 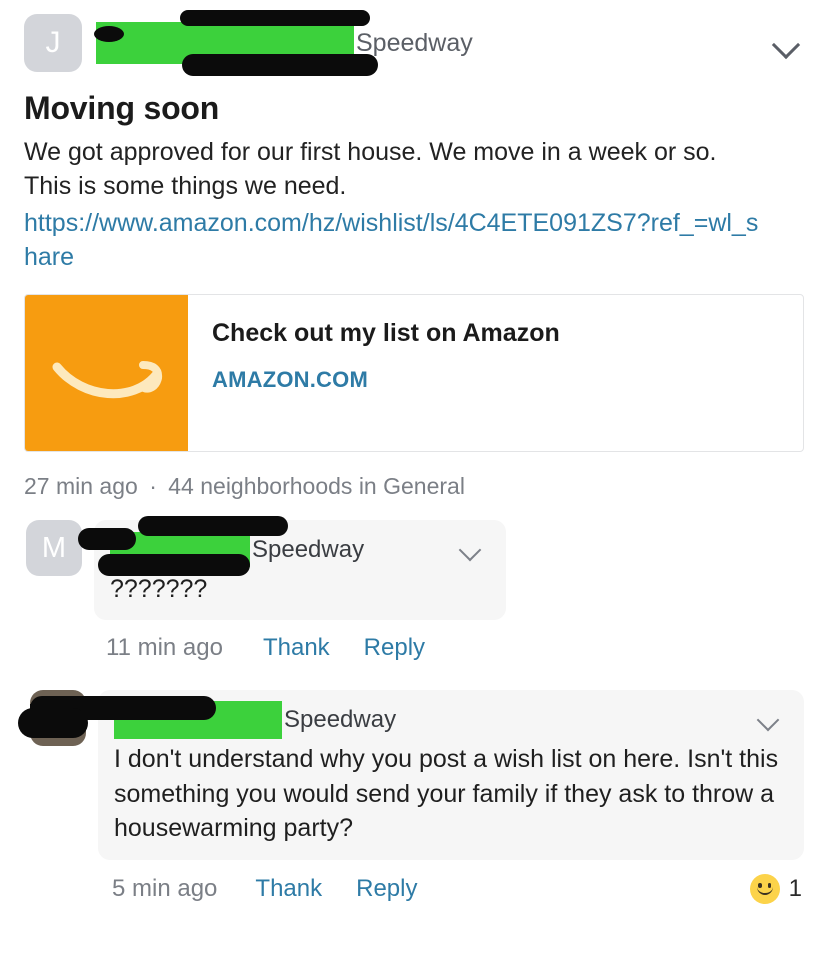 I want to click on comment-timestamp: 5 min ago, so click(x=165, y=888).